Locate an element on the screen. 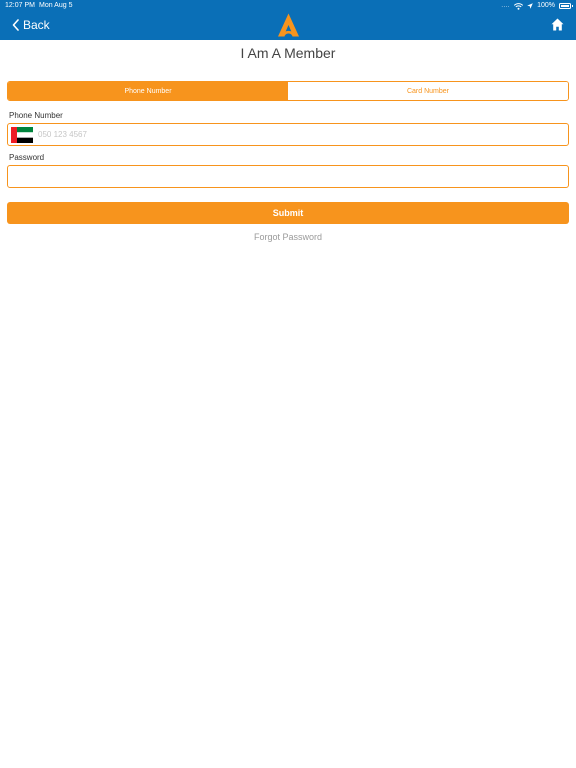  page-title: I Am A Member is located at coordinates (288, 53).